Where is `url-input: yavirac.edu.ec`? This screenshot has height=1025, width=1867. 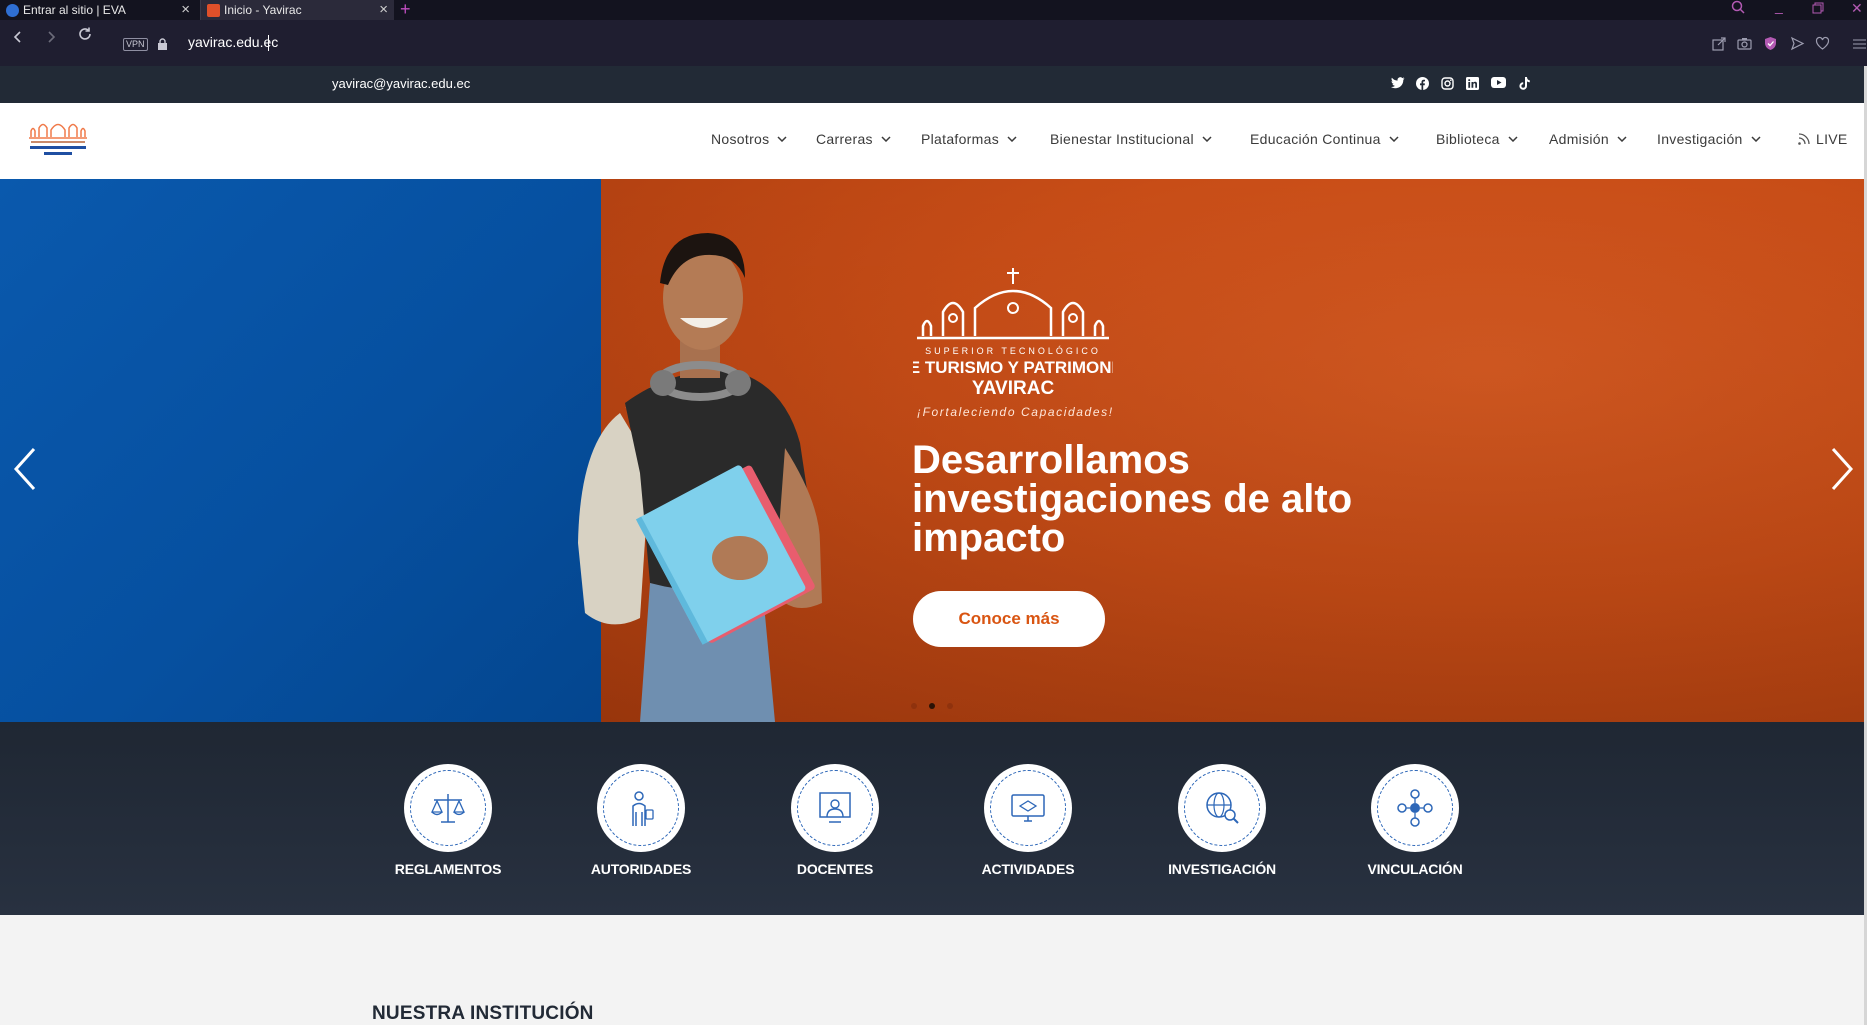 url-input: yavirac.edu.ec is located at coordinates (233, 42).